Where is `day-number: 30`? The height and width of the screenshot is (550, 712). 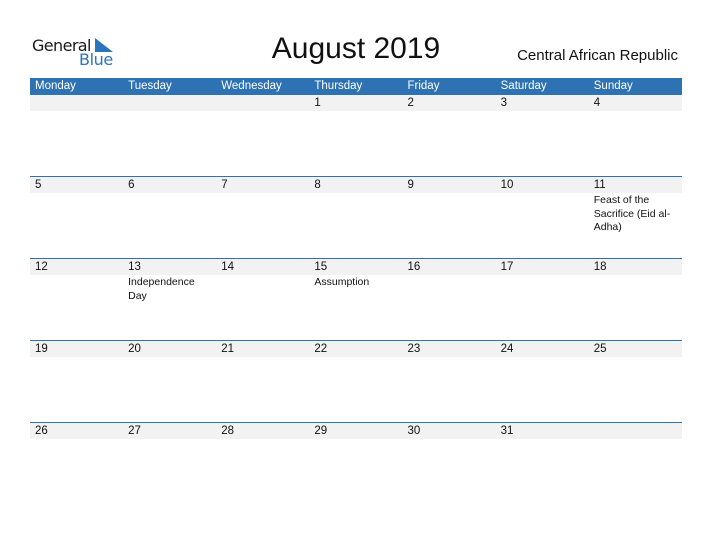
day-number: 30 is located at coordinates (414, 431).